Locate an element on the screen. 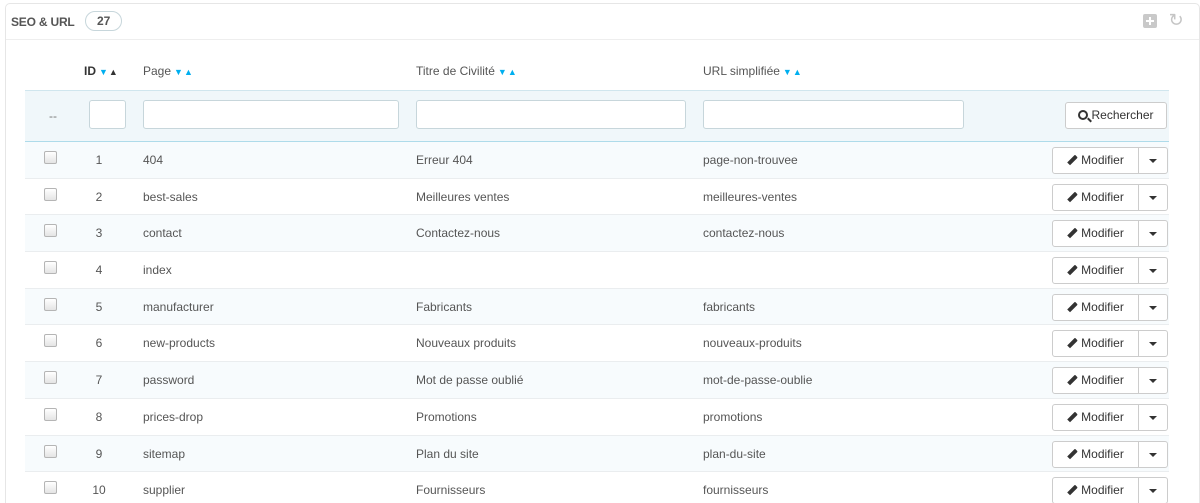  filter-url-input is located at coordinates (833, 114).